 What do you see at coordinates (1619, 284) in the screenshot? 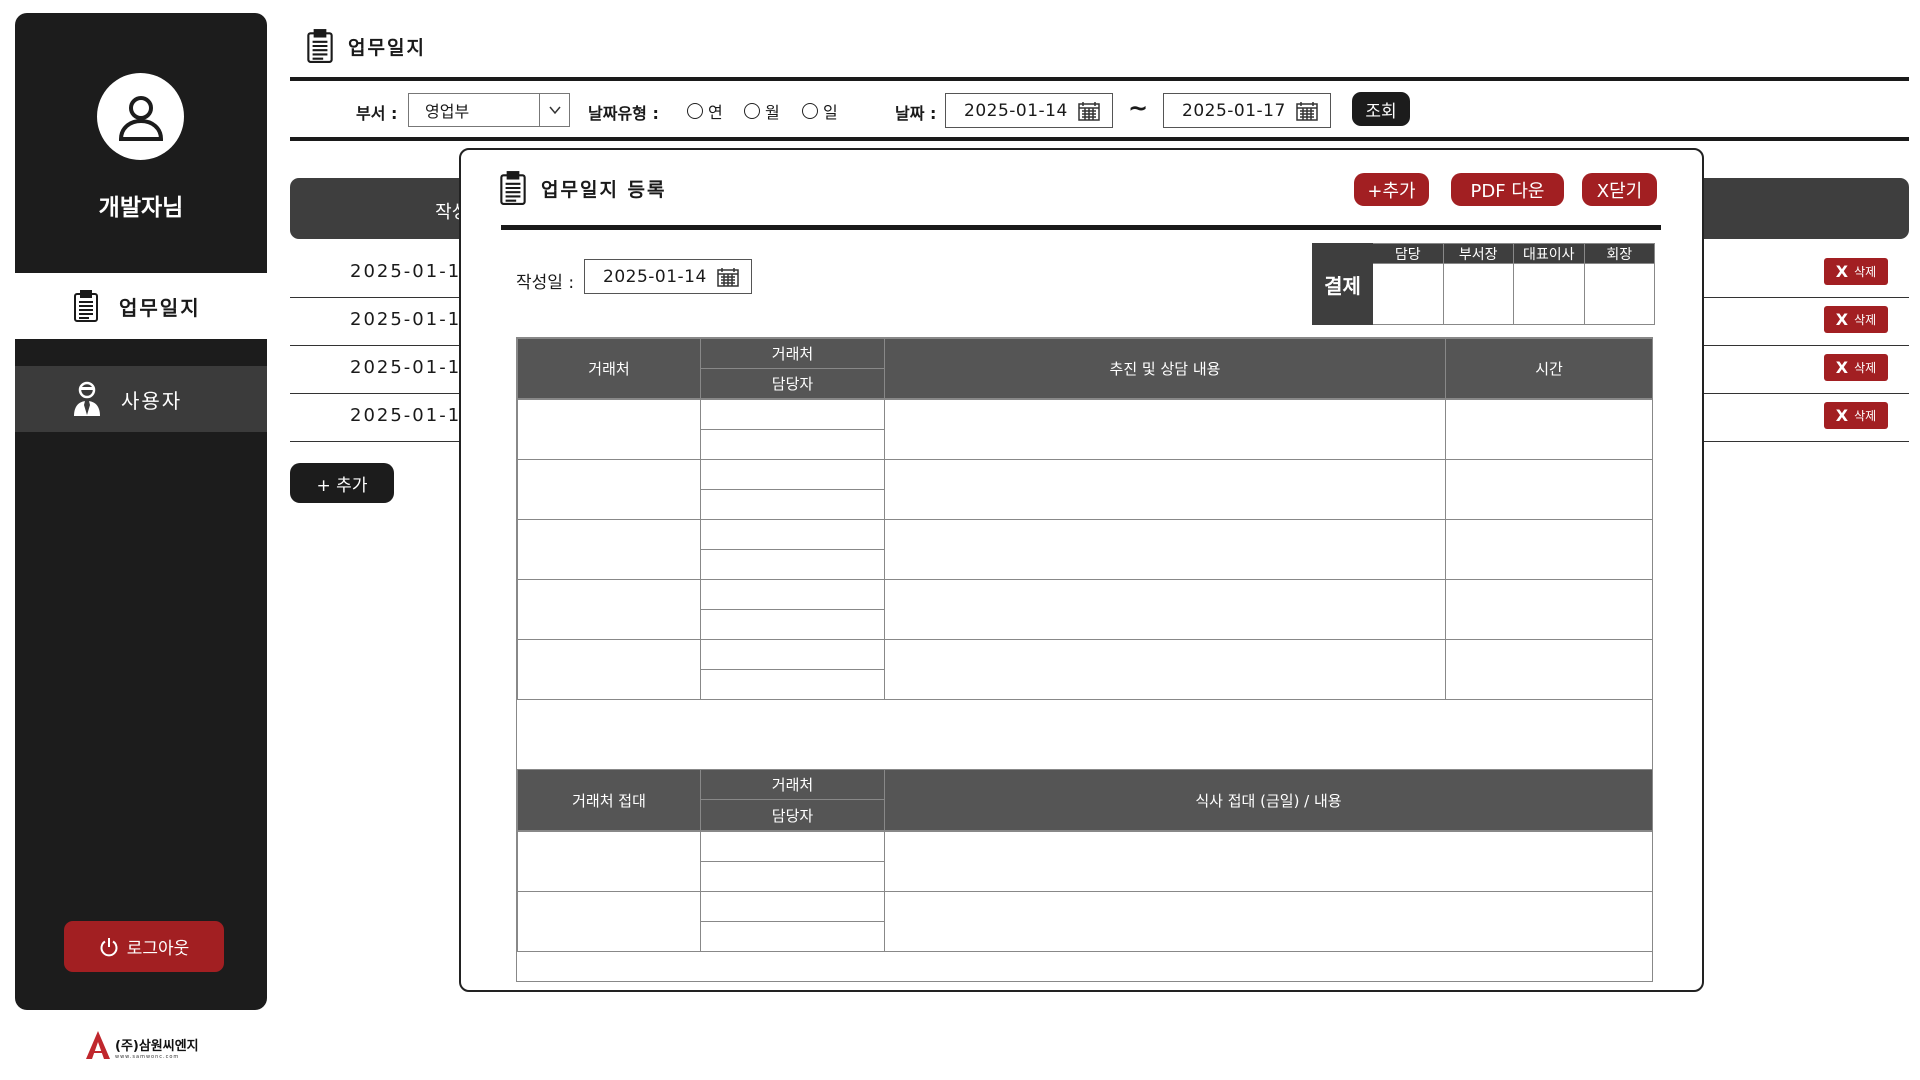
I see `approval-slot: 회장` at bounding box center [1619, 284].